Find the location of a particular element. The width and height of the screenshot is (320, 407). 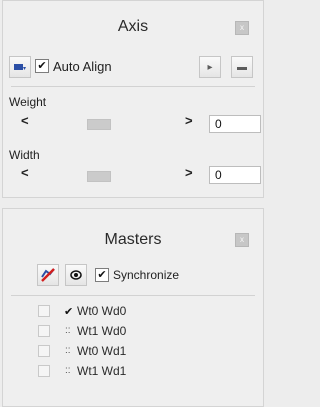

width-input: 0 is located at coordinates (235, 175).